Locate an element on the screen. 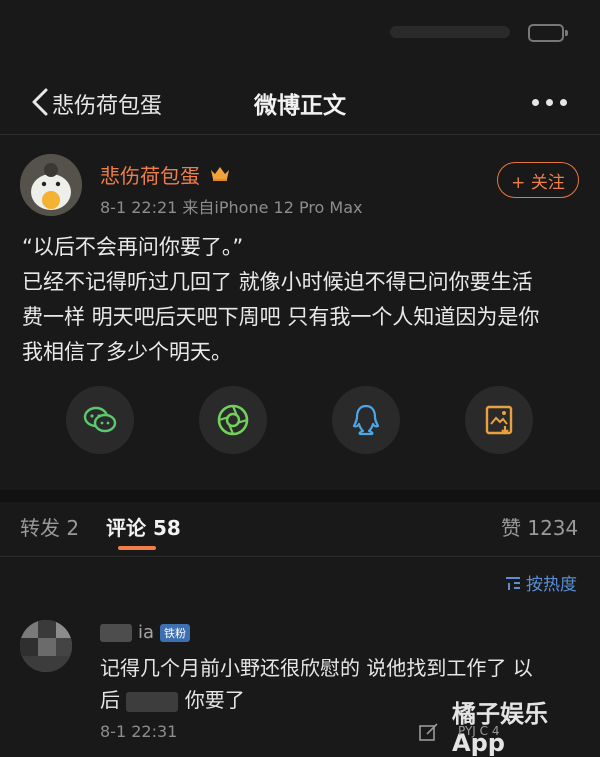 The width and height of the screenshot is (600, 757). nav-bar: 悲伤荷包蛋 微博正文 is located at coordinates (300, 102).